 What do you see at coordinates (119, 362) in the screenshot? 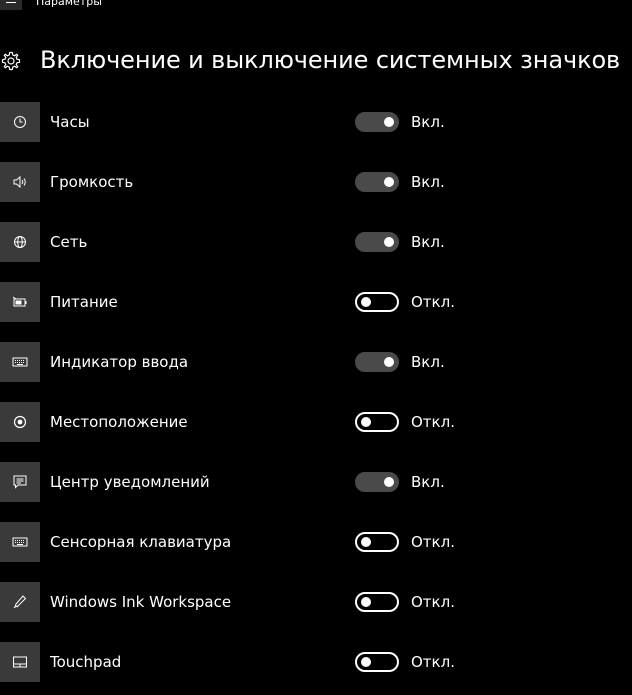
I see `row-label: Индикатор ввода` at bounding box center [119, 362].